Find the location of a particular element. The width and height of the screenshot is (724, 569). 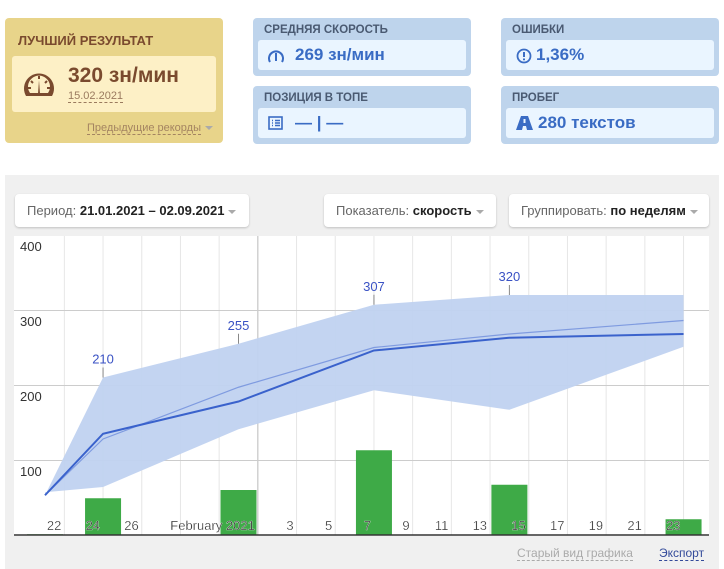

x-tick-label: 15 is located at coordinates (518, 525).